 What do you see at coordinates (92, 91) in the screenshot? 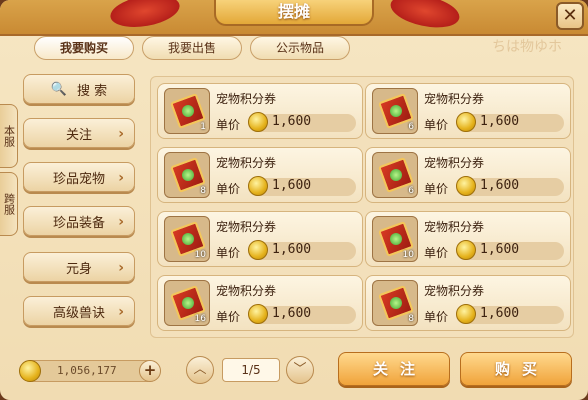
I see `search-label: 搜 索` at bounding box center [92, 91].